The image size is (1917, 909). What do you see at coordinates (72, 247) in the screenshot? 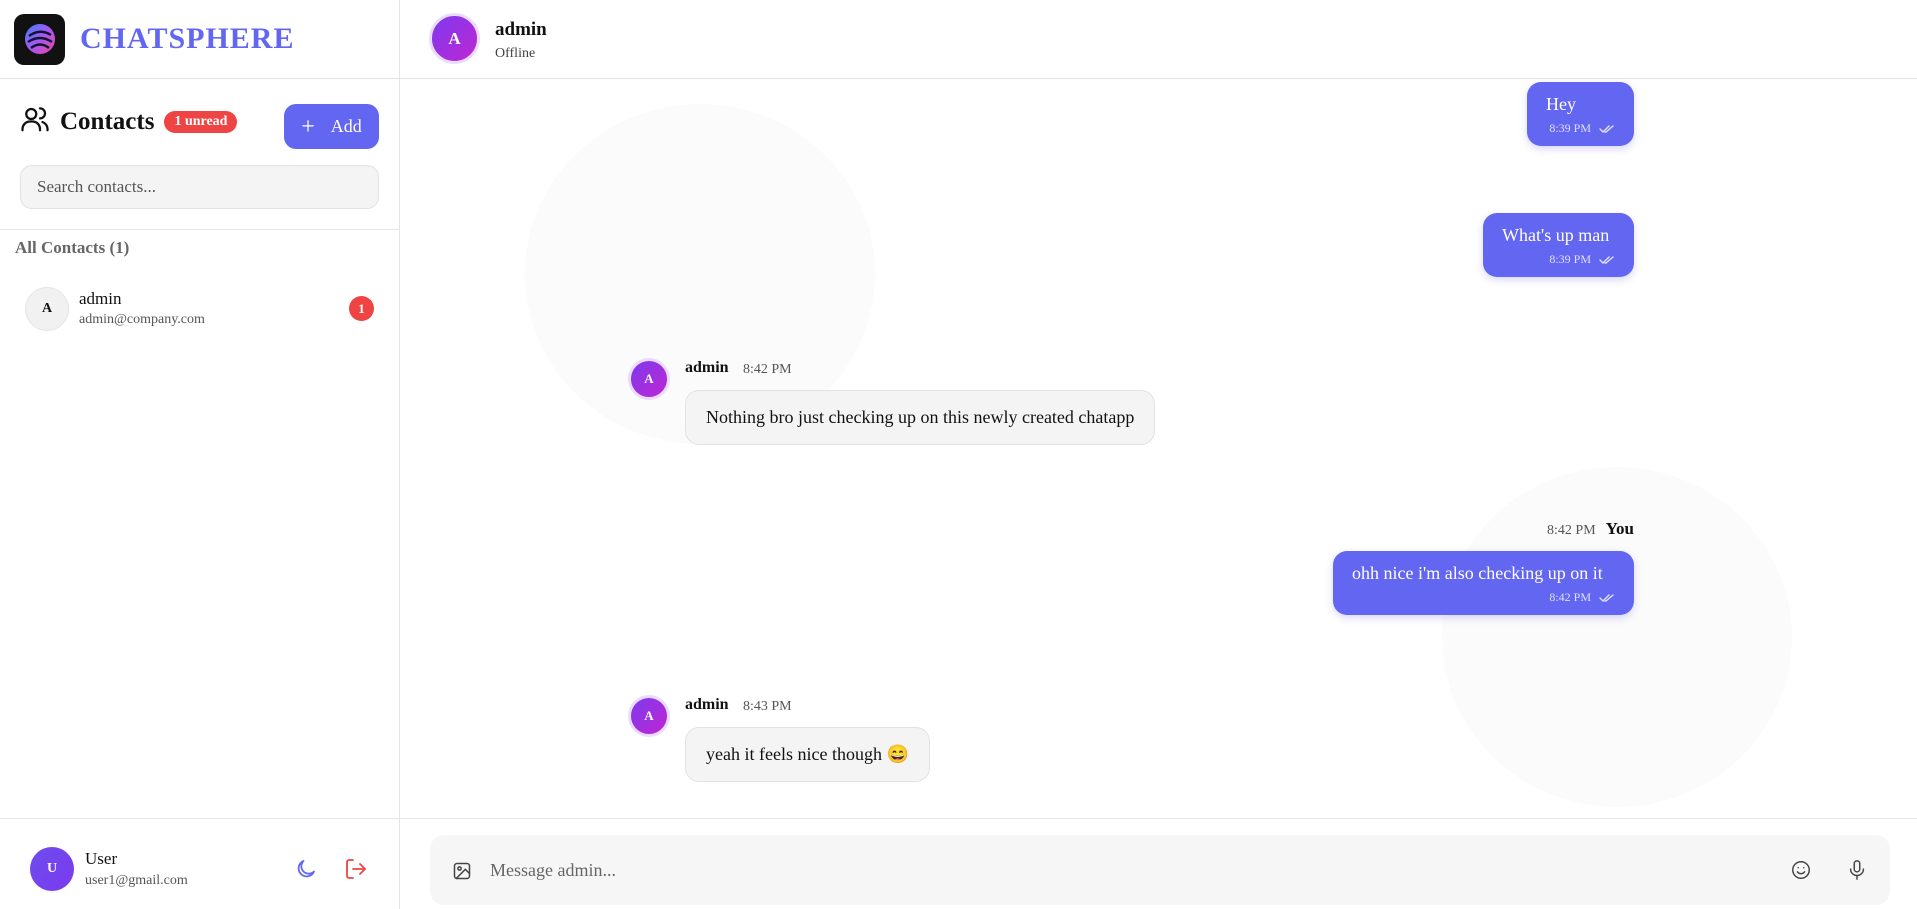
I see `all-contacts-label: All Contacts (1)` at bounding box center [72, 247].